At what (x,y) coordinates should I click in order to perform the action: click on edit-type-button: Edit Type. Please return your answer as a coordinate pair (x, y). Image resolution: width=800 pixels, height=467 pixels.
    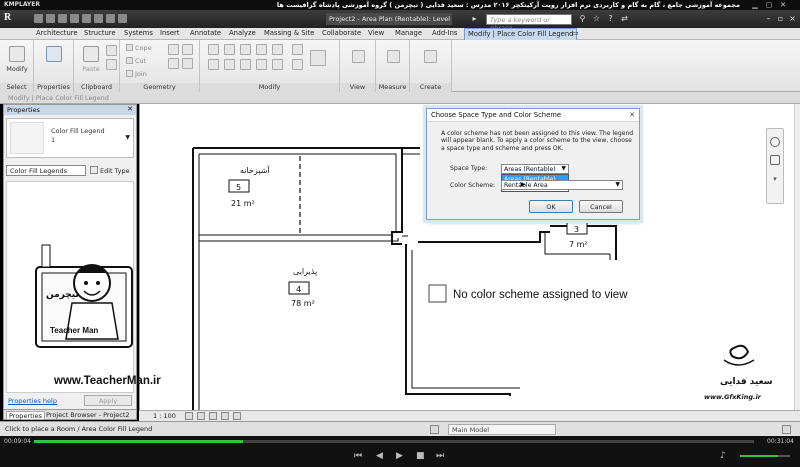
    Looking at the image, I should click on (110, 170).